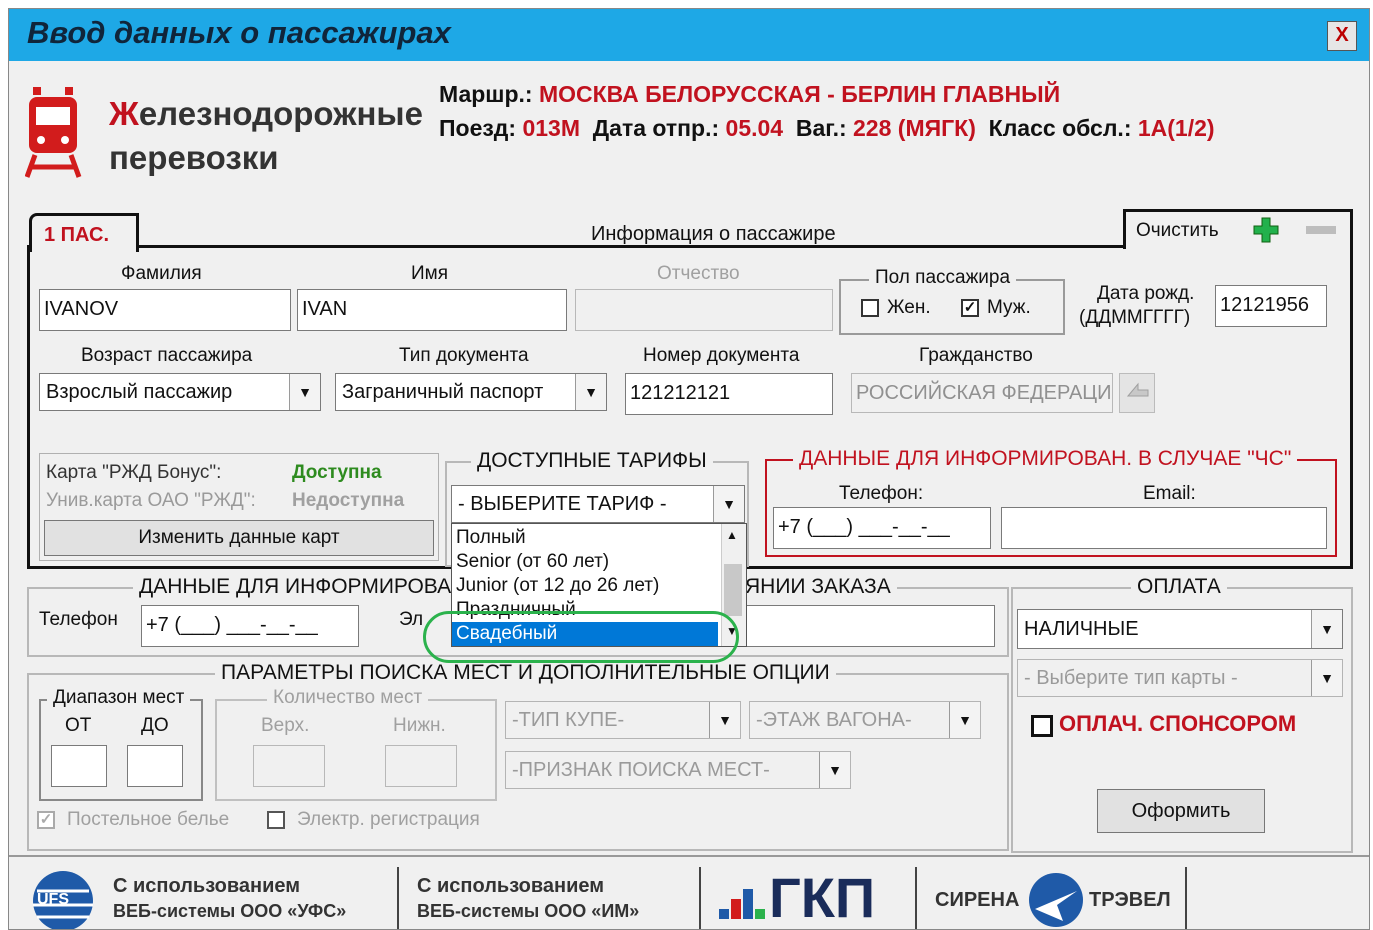  I want to click on doc-type-select: Заграничный паспорт ▼, so click(471, 392).